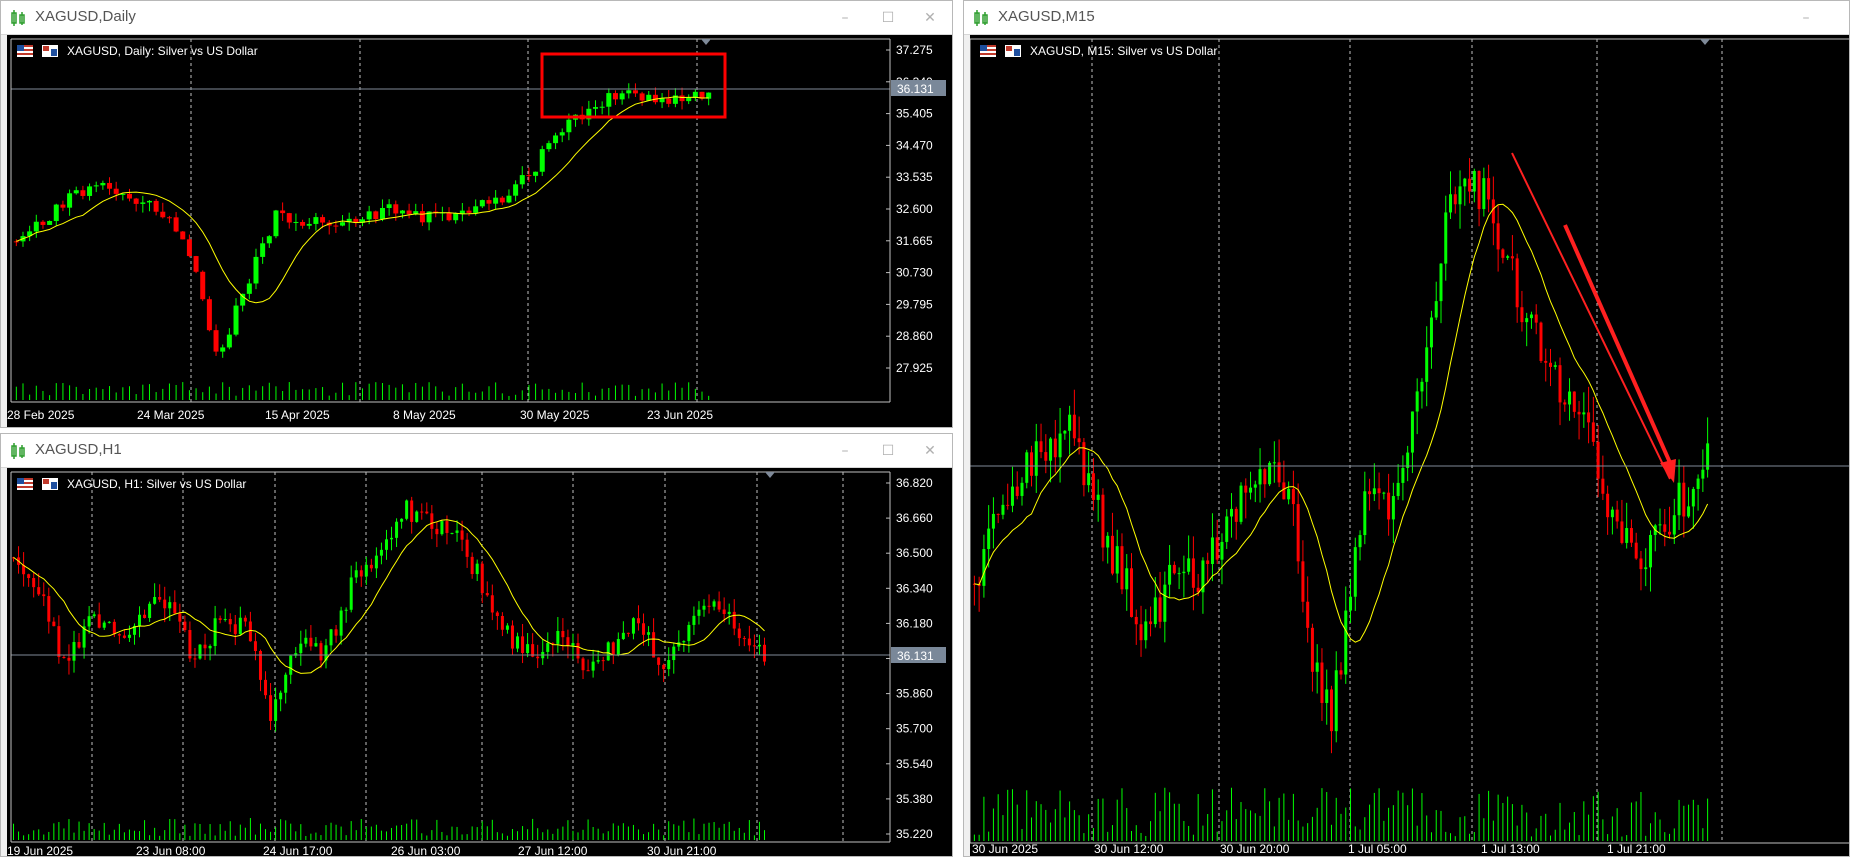 This screenshot has width=1850, height=857. Describe the element at coordinates (1406, 18) in the screenshot. I see `window-titlebar: XAGUSD,M15 –` at that location.